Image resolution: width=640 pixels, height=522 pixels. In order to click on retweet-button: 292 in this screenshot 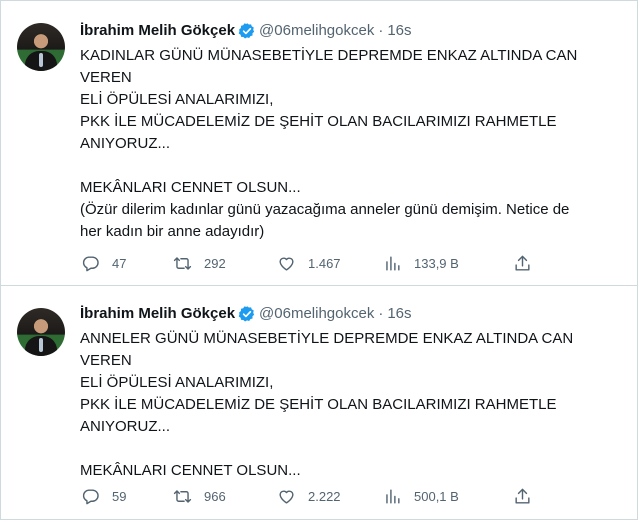, I will do `click(199, 263)`.